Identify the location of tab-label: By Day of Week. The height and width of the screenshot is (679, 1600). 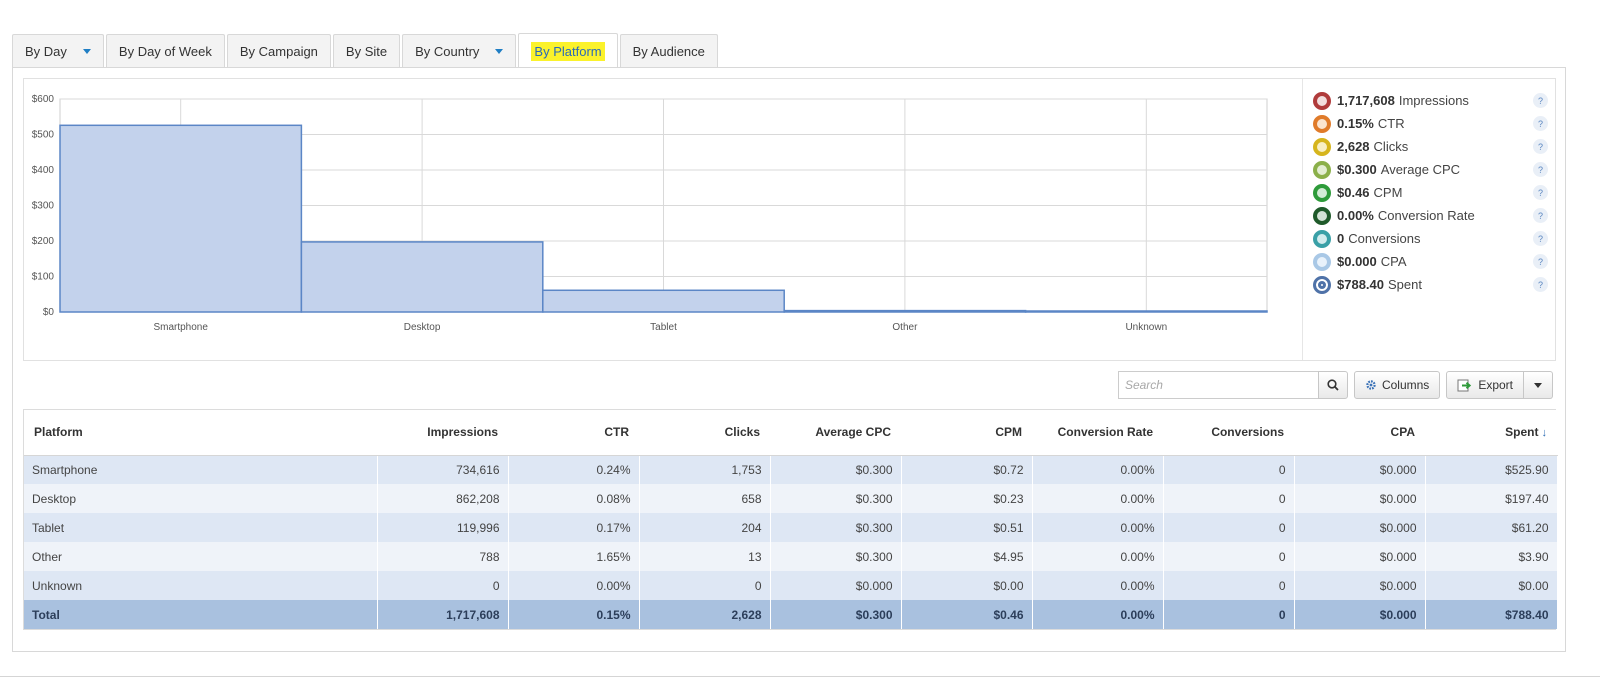
(165, 51).